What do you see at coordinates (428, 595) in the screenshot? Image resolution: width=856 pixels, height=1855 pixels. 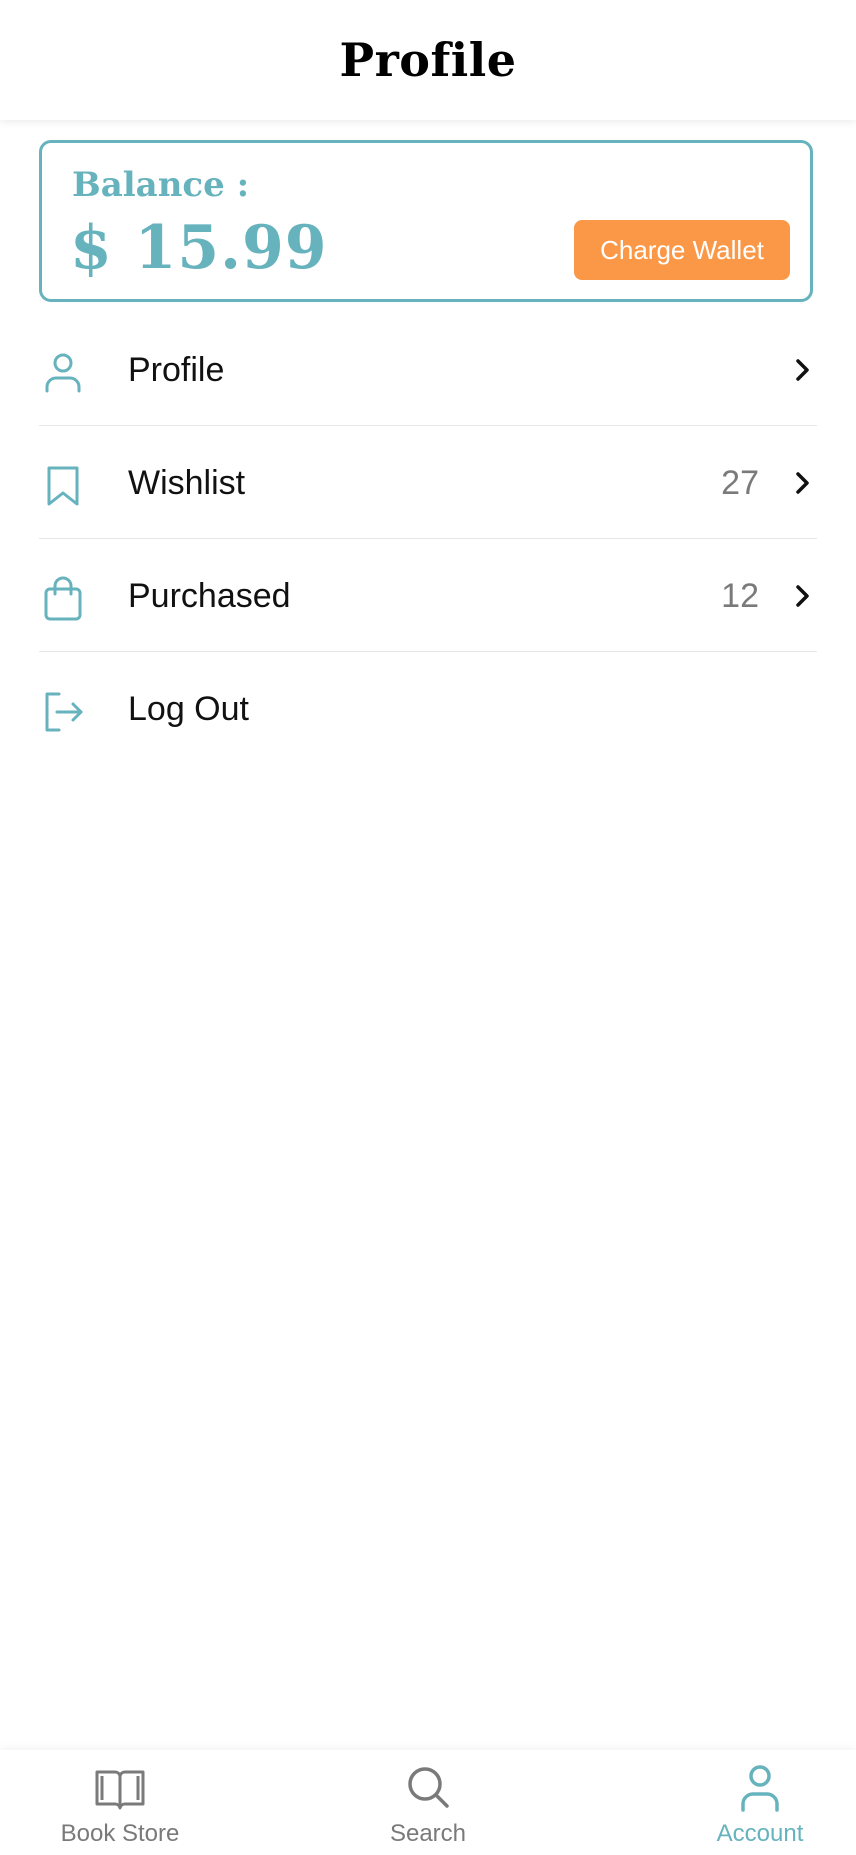 I see `menu-item-purchased: Purchased 12` at bounding box center [428, 595].